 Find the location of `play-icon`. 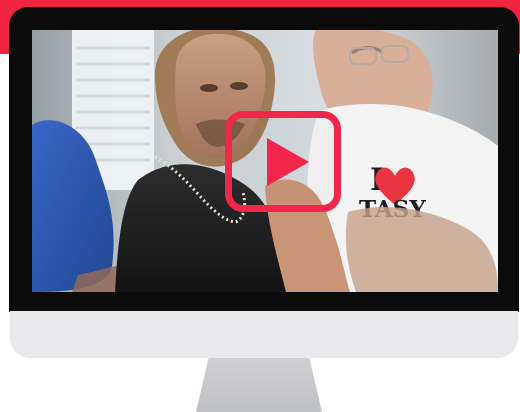

play-icon is located at coordinates (288, 161).